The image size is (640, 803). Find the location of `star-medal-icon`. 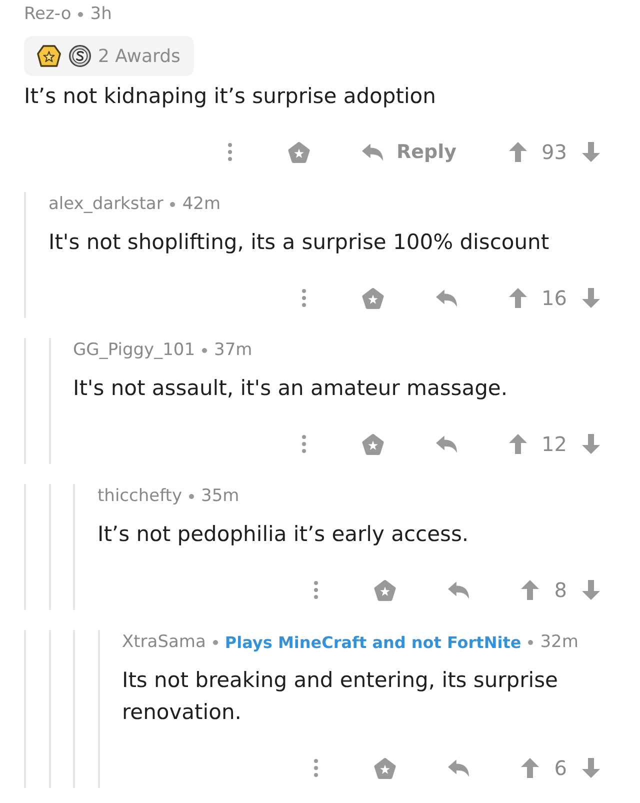

star-medal-icon is located at coordinates (49, 56).